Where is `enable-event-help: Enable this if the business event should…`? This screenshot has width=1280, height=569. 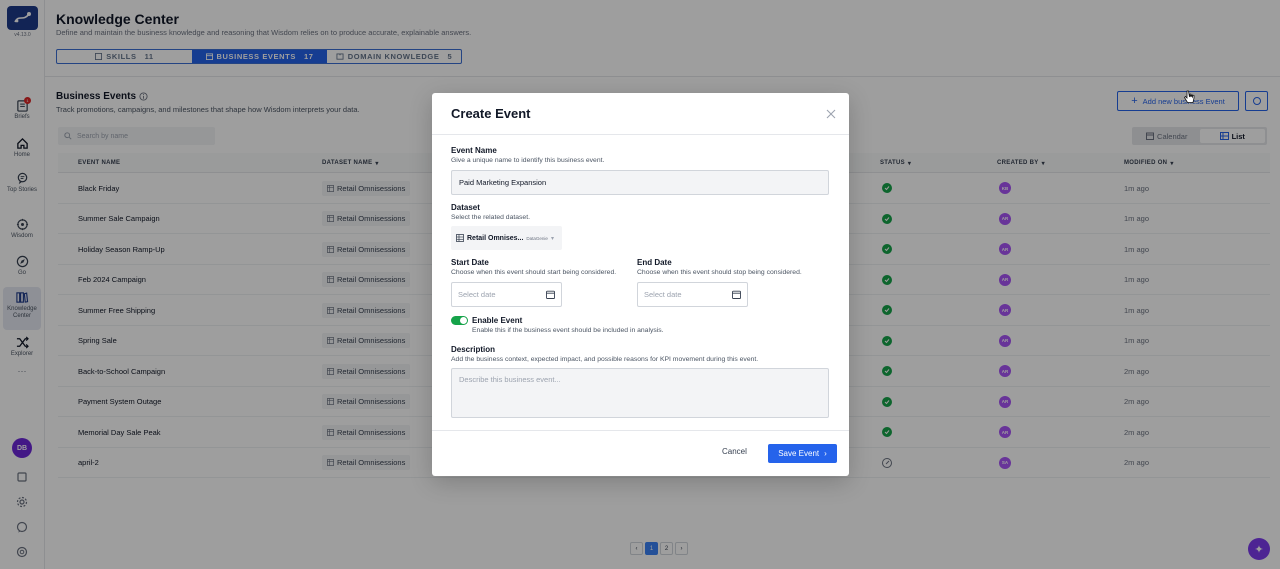
enable-event-help: Enable this if the business event should… is located at coordinates (568, 330).